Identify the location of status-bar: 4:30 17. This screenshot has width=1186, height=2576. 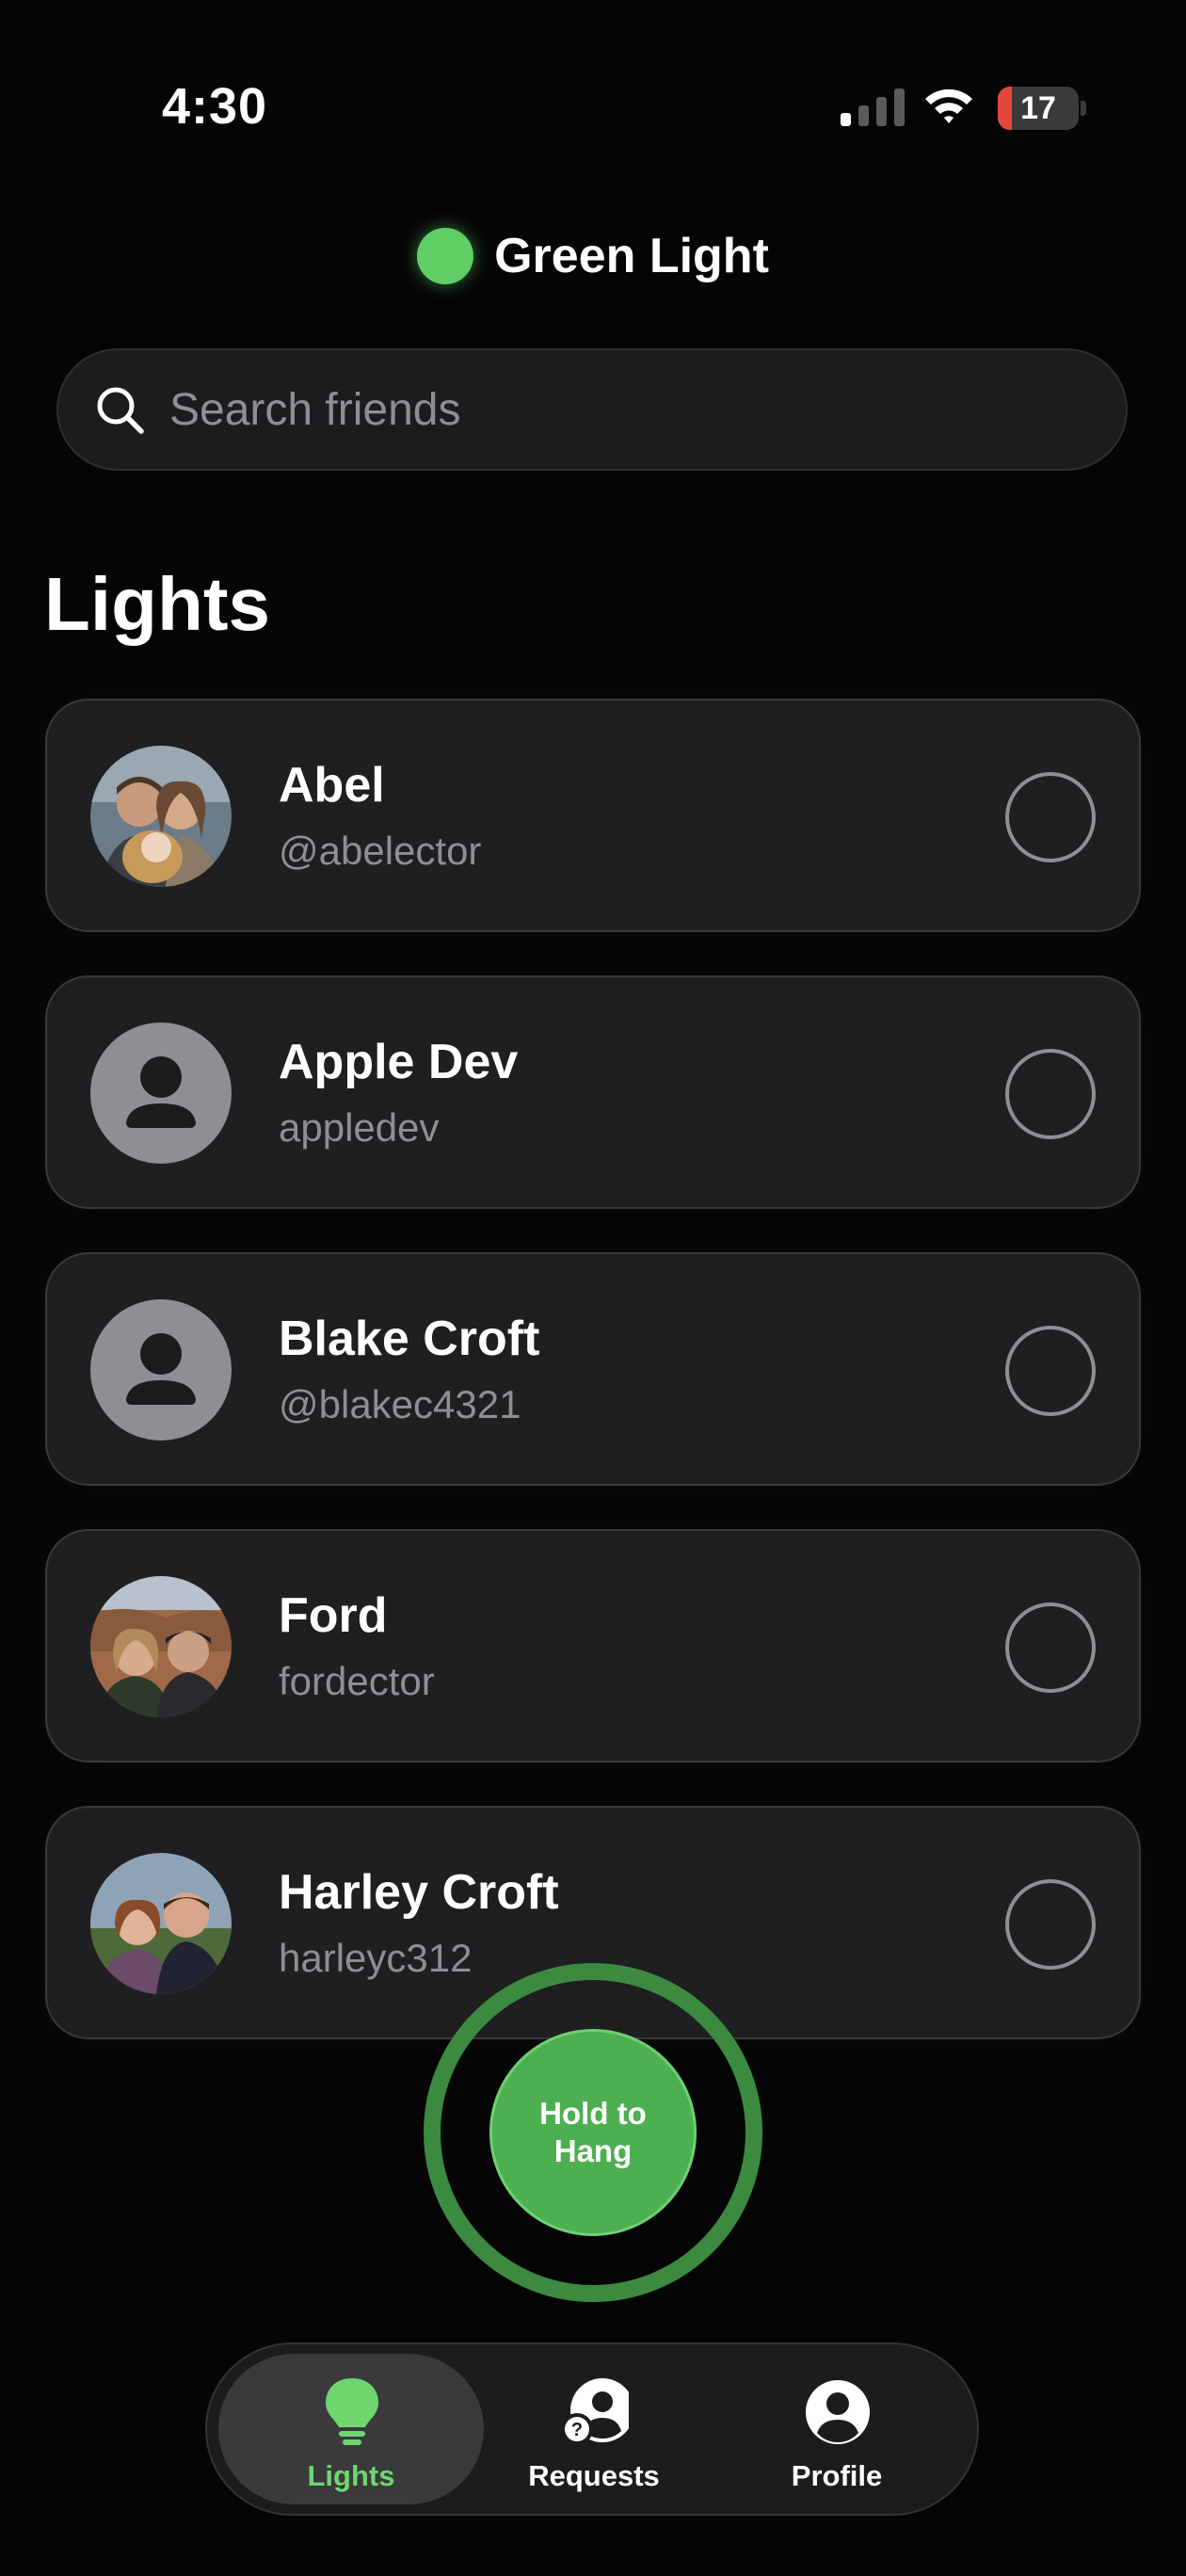
(593, 75).